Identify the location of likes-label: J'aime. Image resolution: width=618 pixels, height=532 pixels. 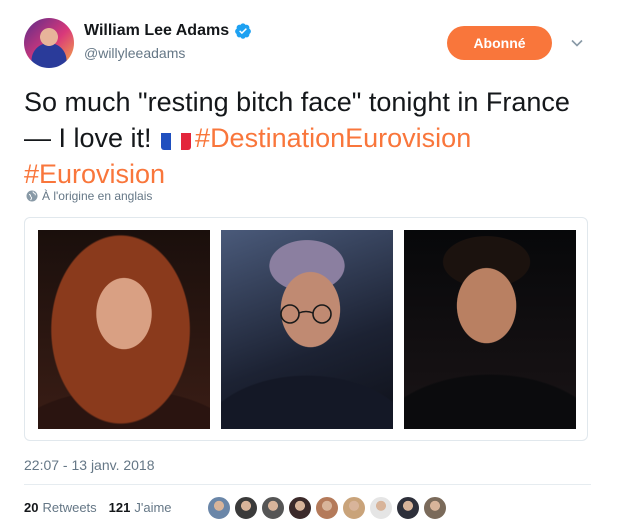
(153, 507).